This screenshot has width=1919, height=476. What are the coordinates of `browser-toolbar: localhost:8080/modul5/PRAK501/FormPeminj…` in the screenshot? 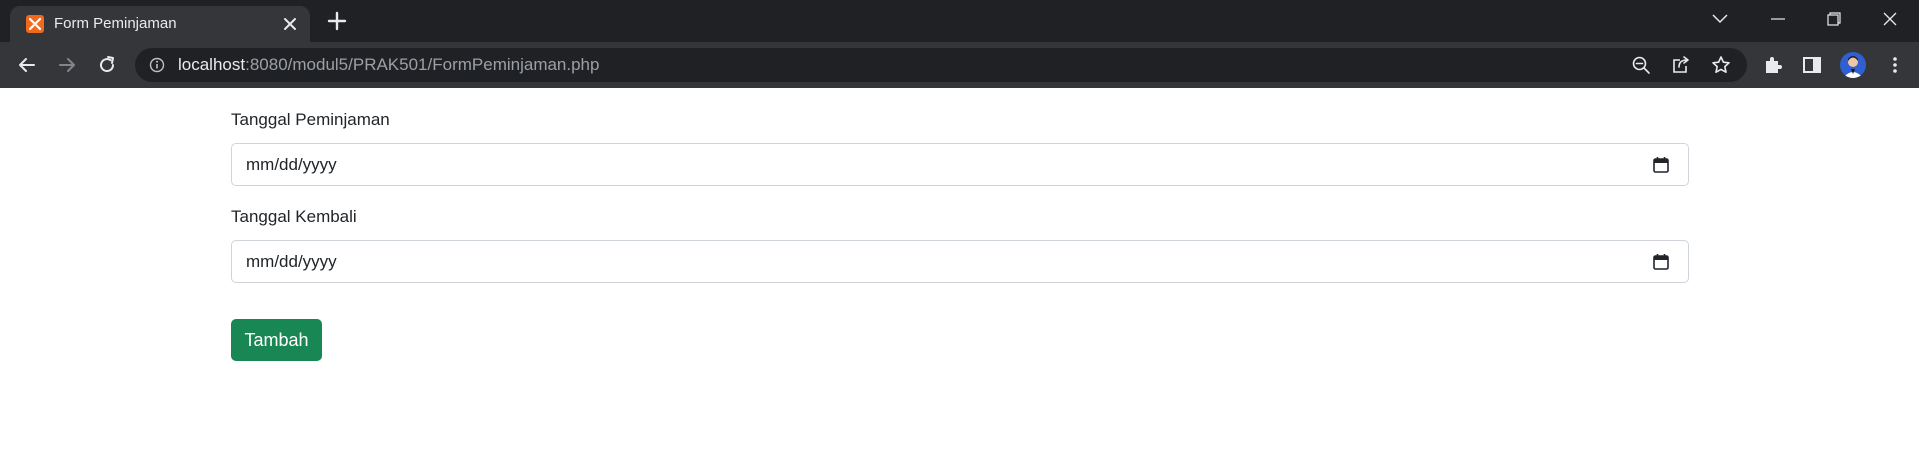 It's located at (959, 65).